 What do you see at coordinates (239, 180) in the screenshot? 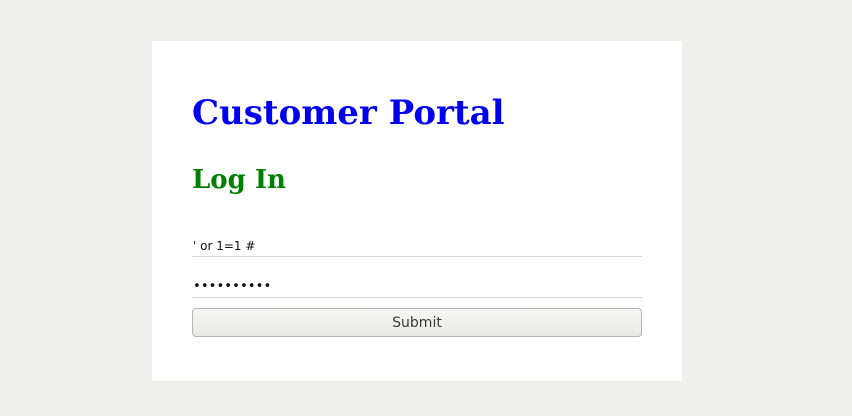
I see `login-heading: Log In` at bounding box center [239, 180].